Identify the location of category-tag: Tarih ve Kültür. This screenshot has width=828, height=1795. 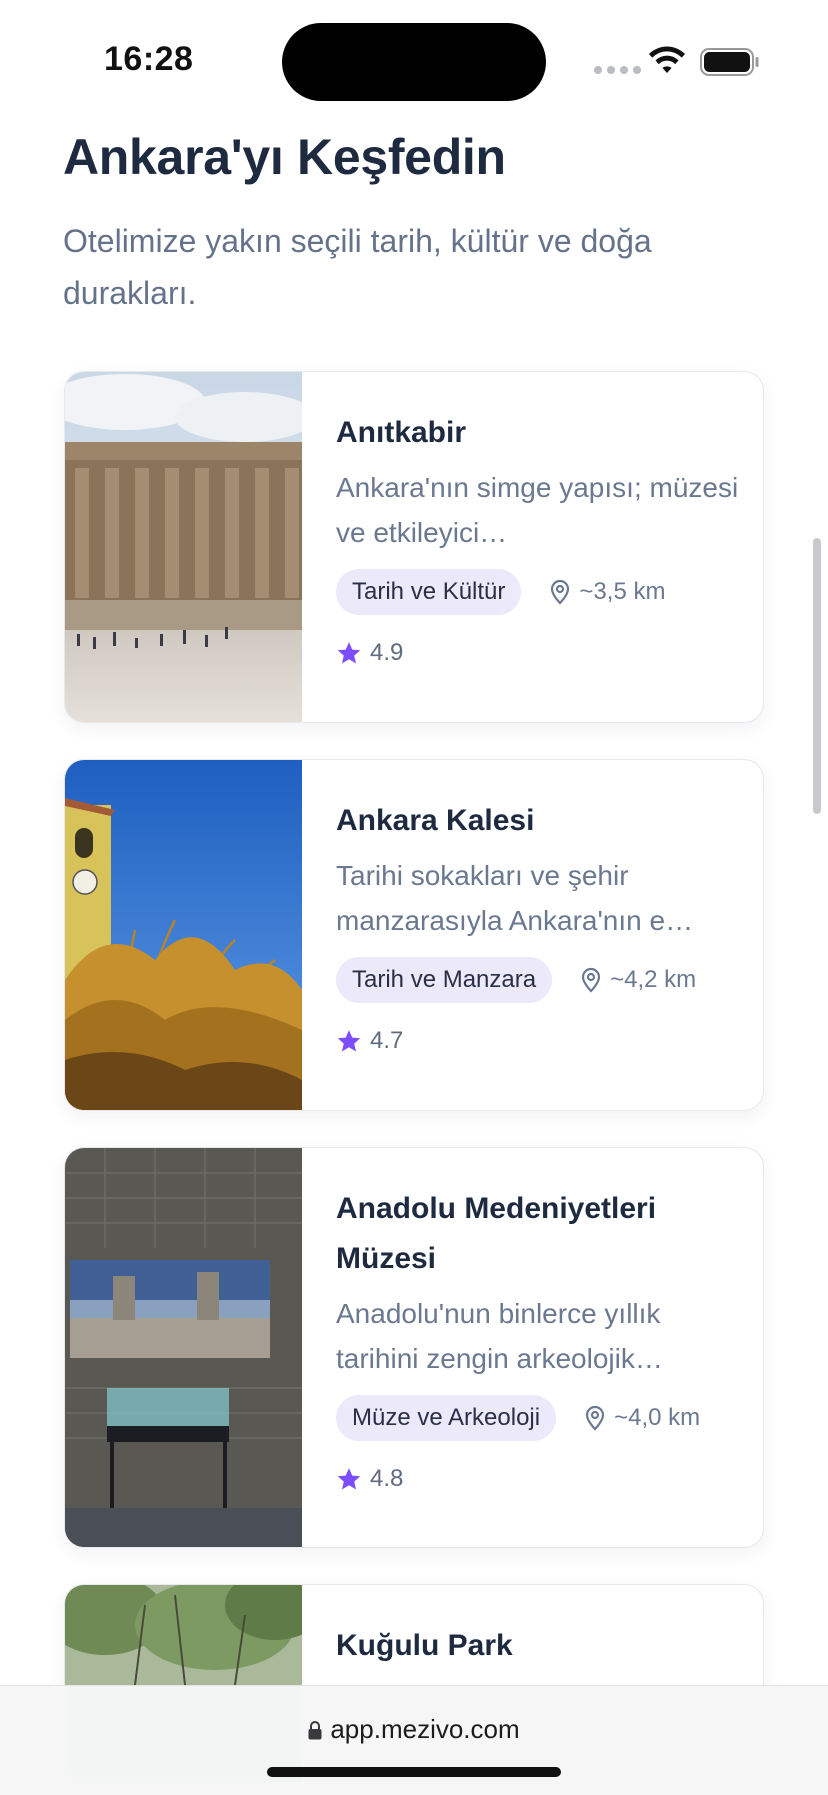
(429, 592).